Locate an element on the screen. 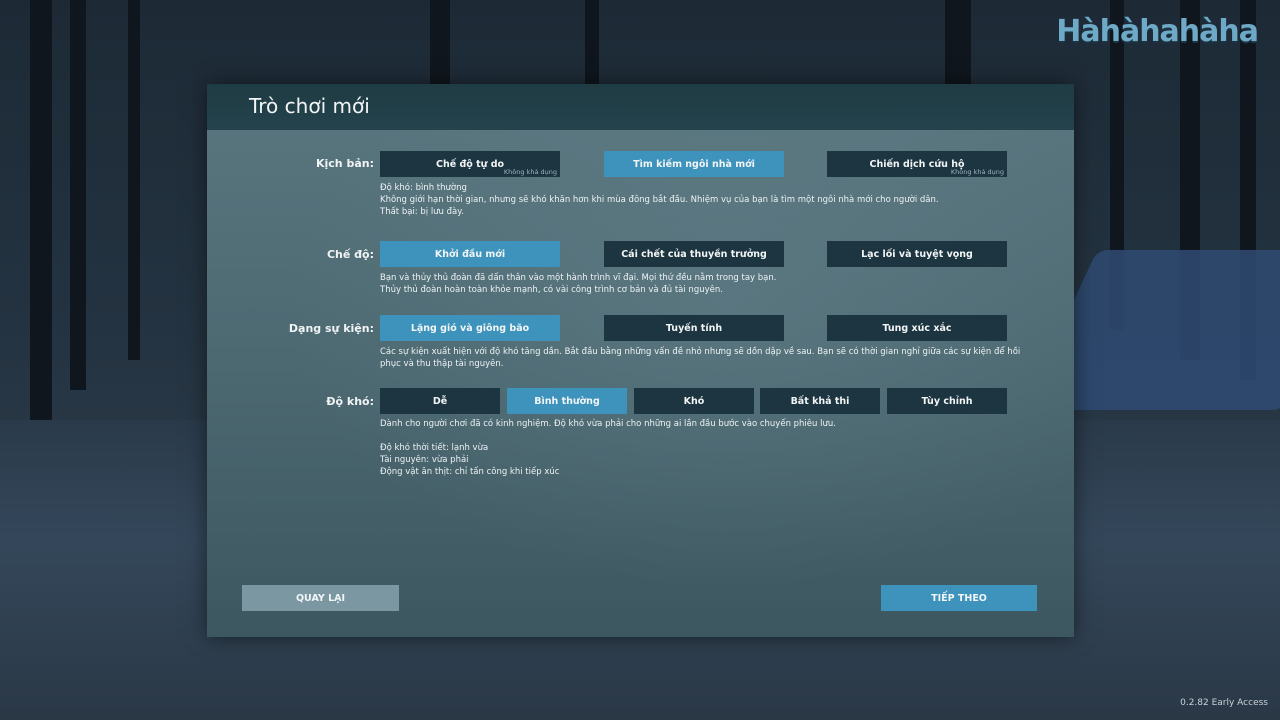 The height and width of the screenshot is (720, 1280). game-logo: Hàhàhahàha is located at coordinates (1157, 31).